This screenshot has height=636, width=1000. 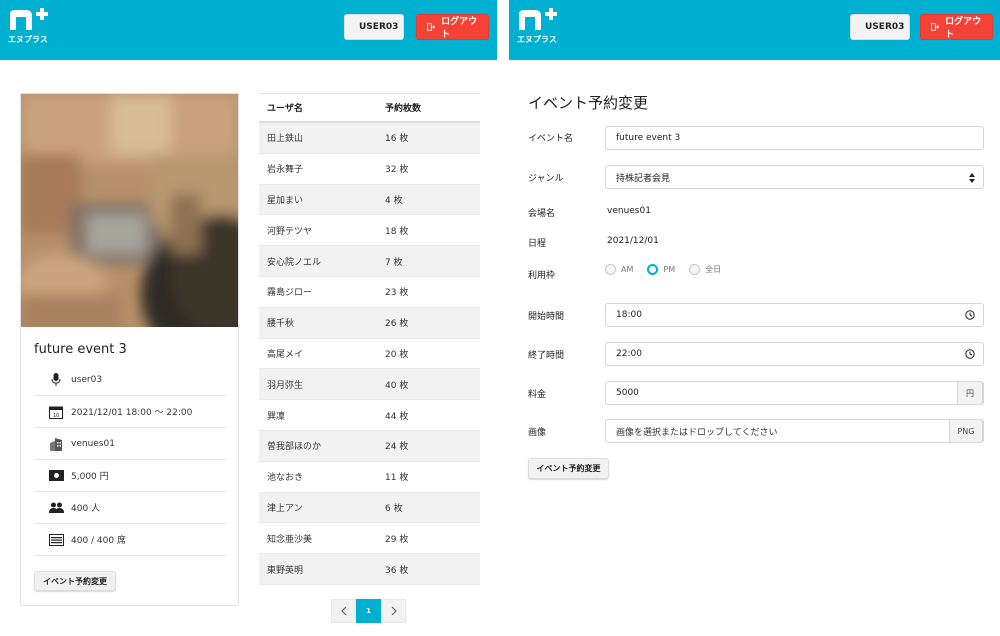 I want to click on select-arrows-icon, so click(x=972, y=178).